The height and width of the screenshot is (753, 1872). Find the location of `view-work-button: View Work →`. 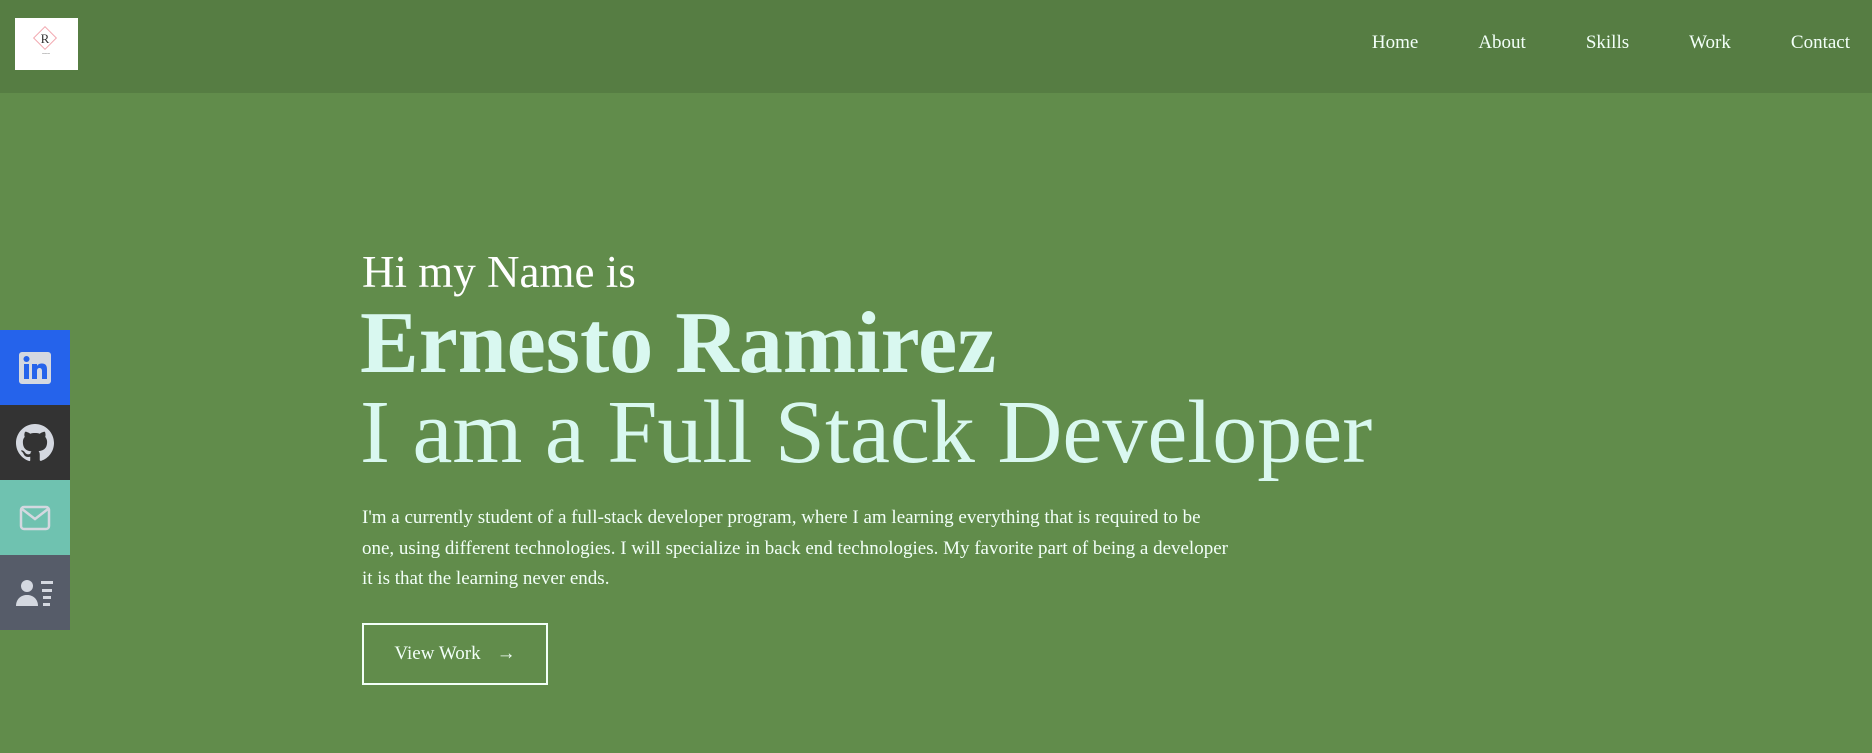

view-work-button: View Work → is located at coordinates (455, 654).